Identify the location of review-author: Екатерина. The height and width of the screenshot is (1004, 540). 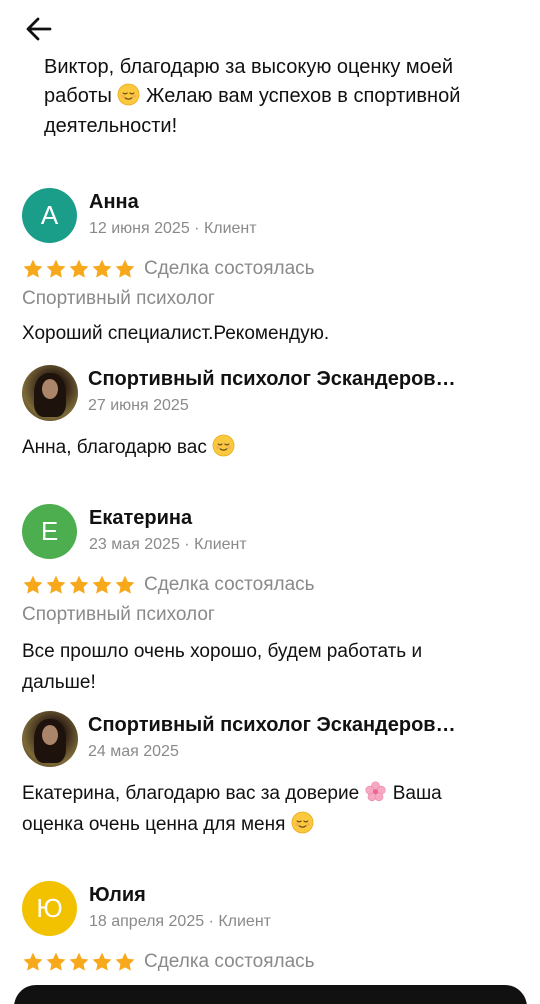
(141, 518).